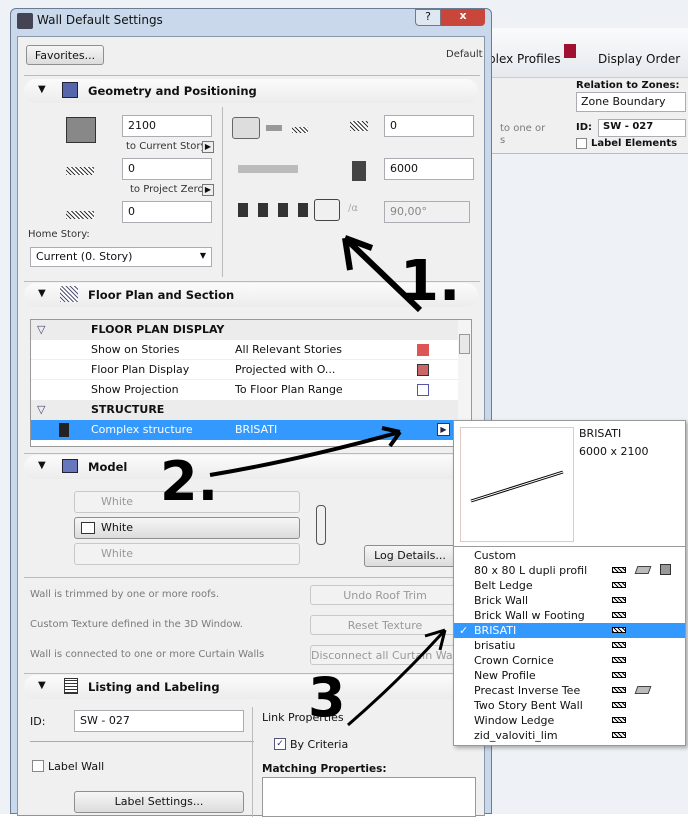  I want to click on annotation-2: 2., so click(189, 481).